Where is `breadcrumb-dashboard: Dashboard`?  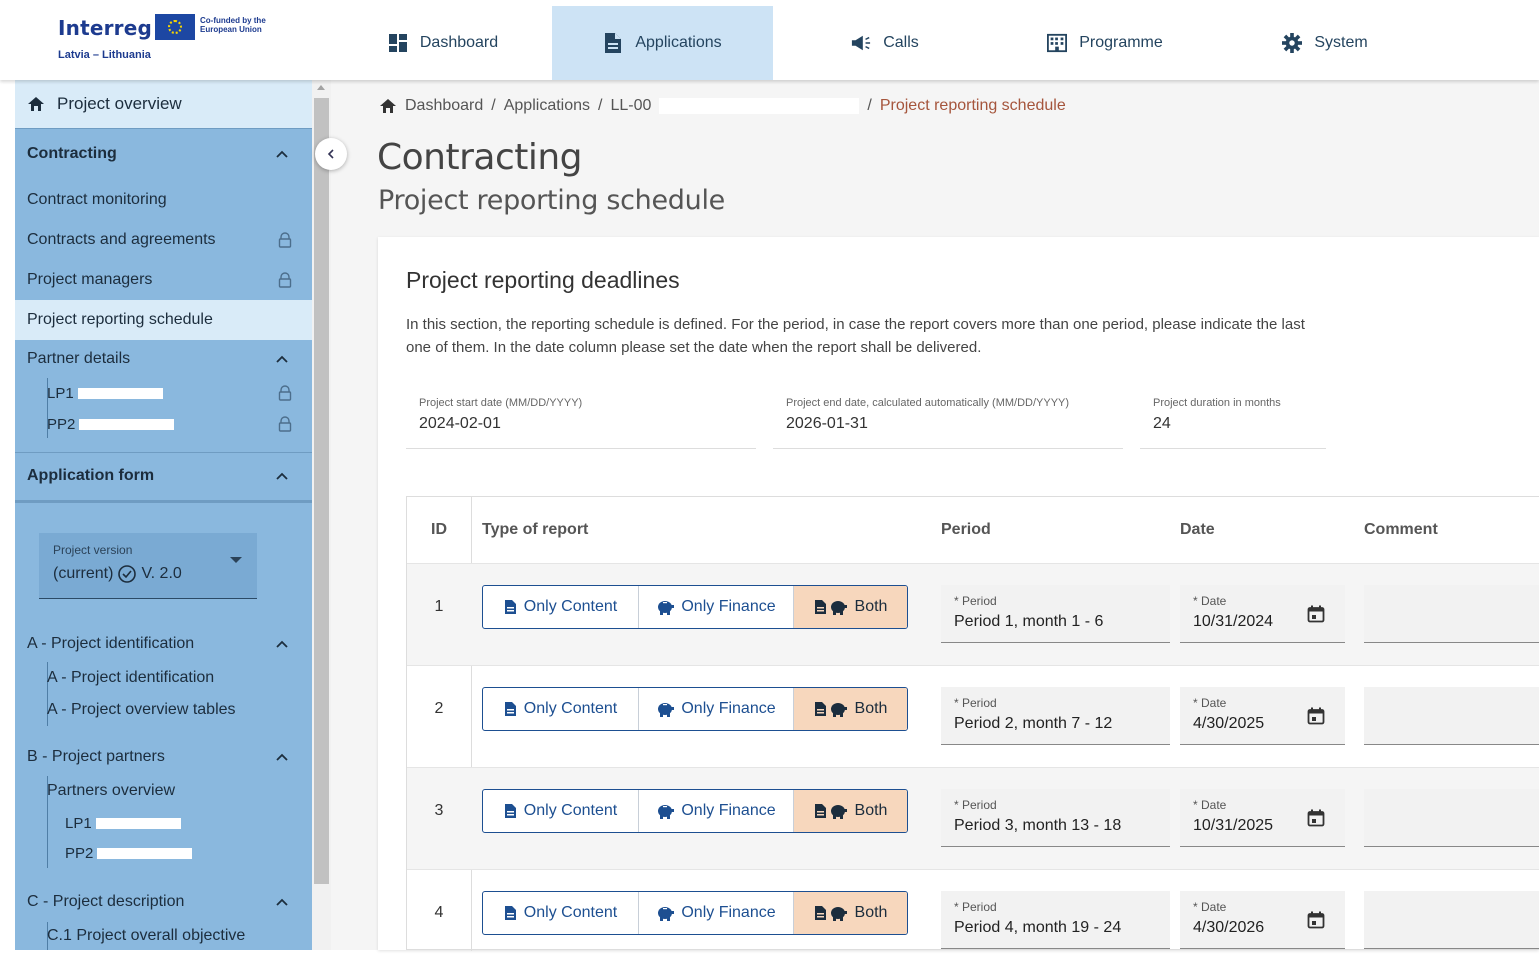
breadcrumb-dashboard: Dashboard is located at coordinates (444, 106).